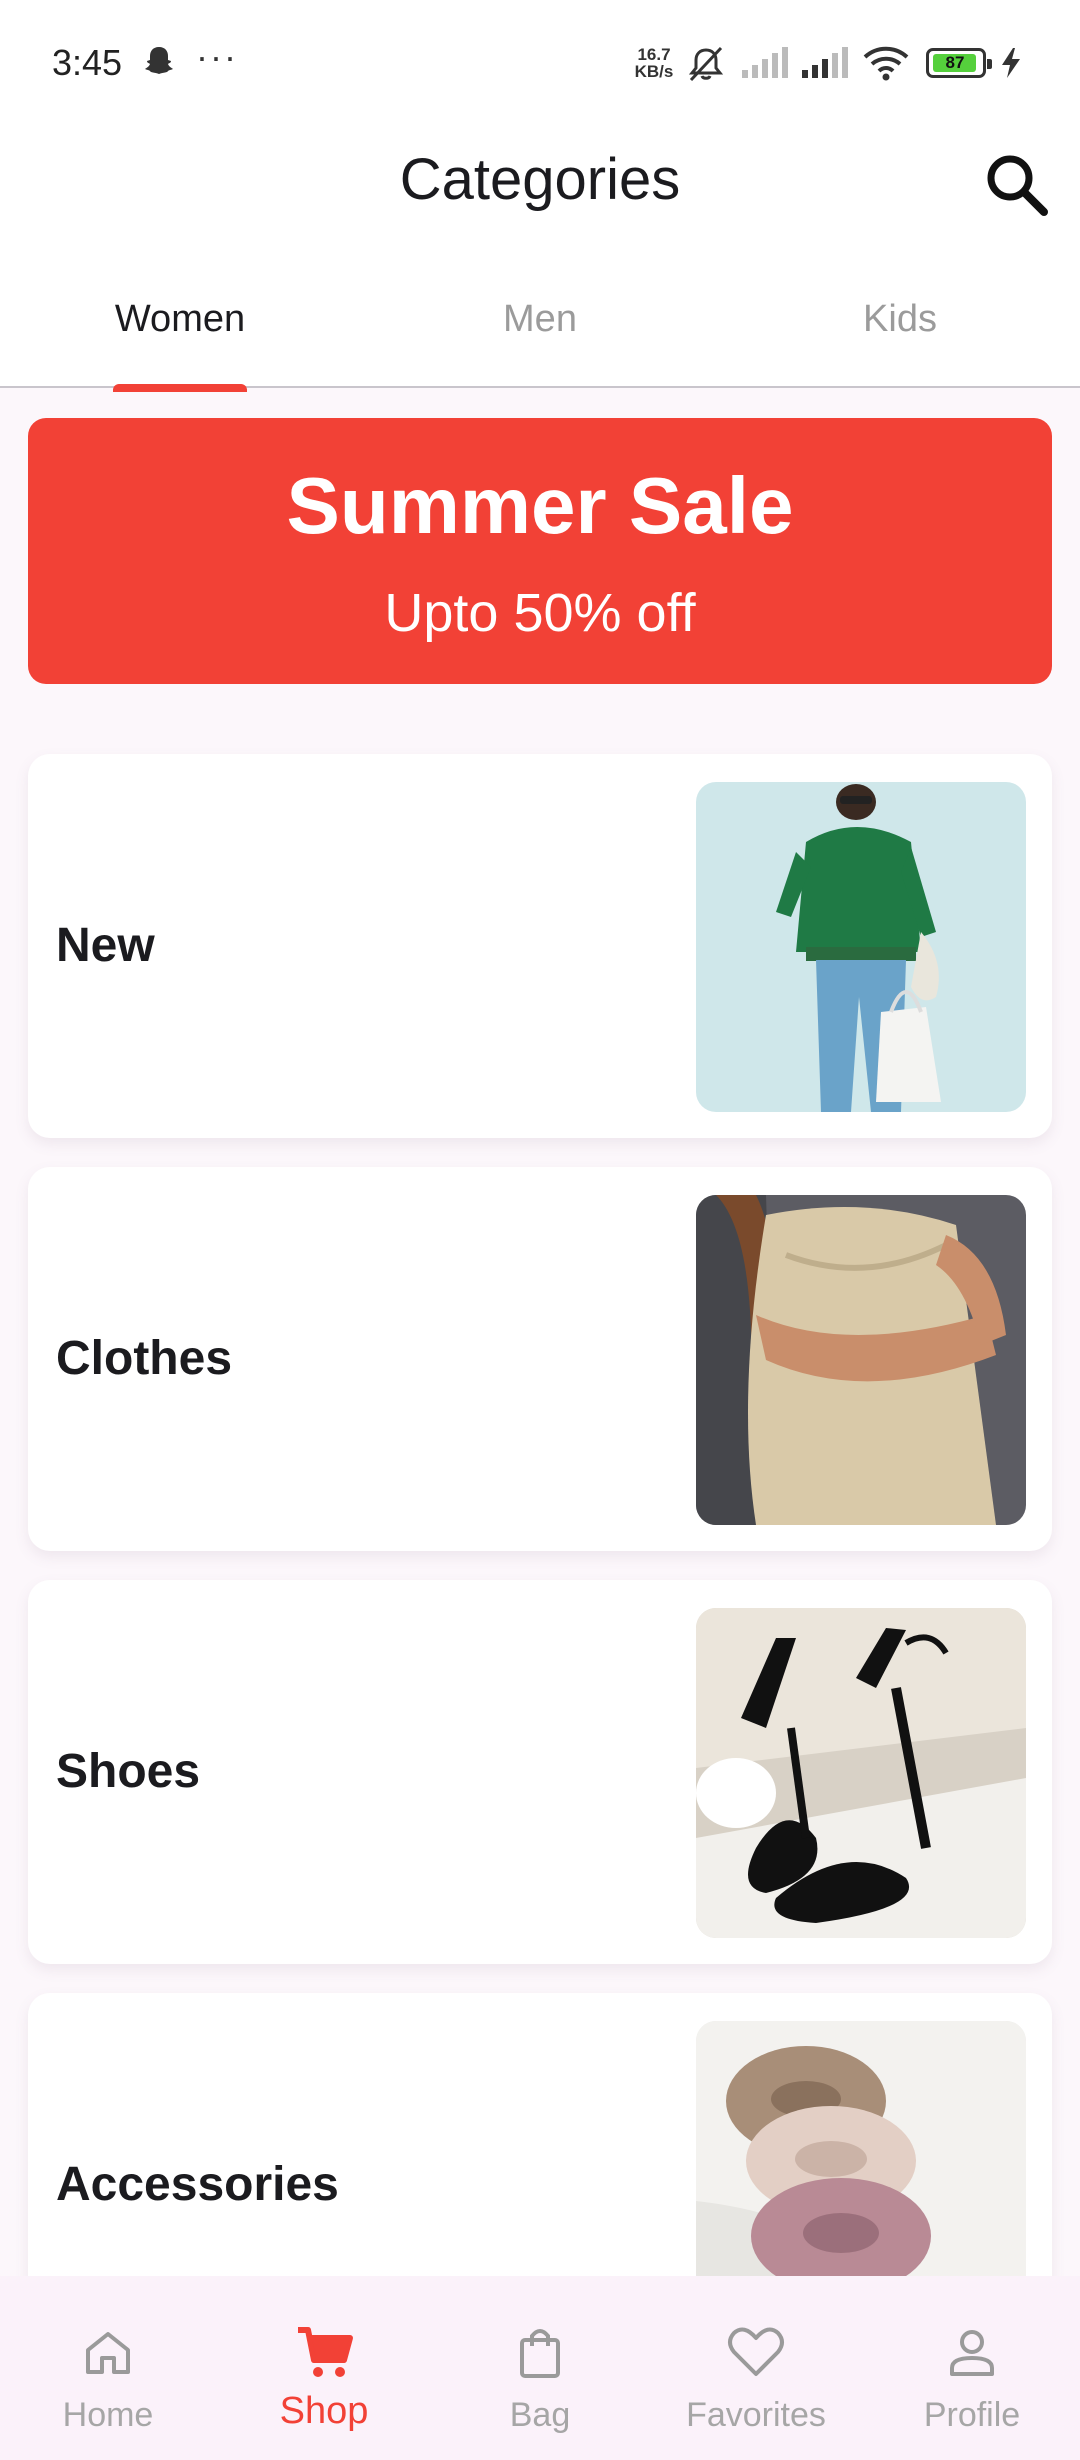  Describe the element at coordinates (180, 345) in the screenshot. I see `tab-women: Women` at that location.